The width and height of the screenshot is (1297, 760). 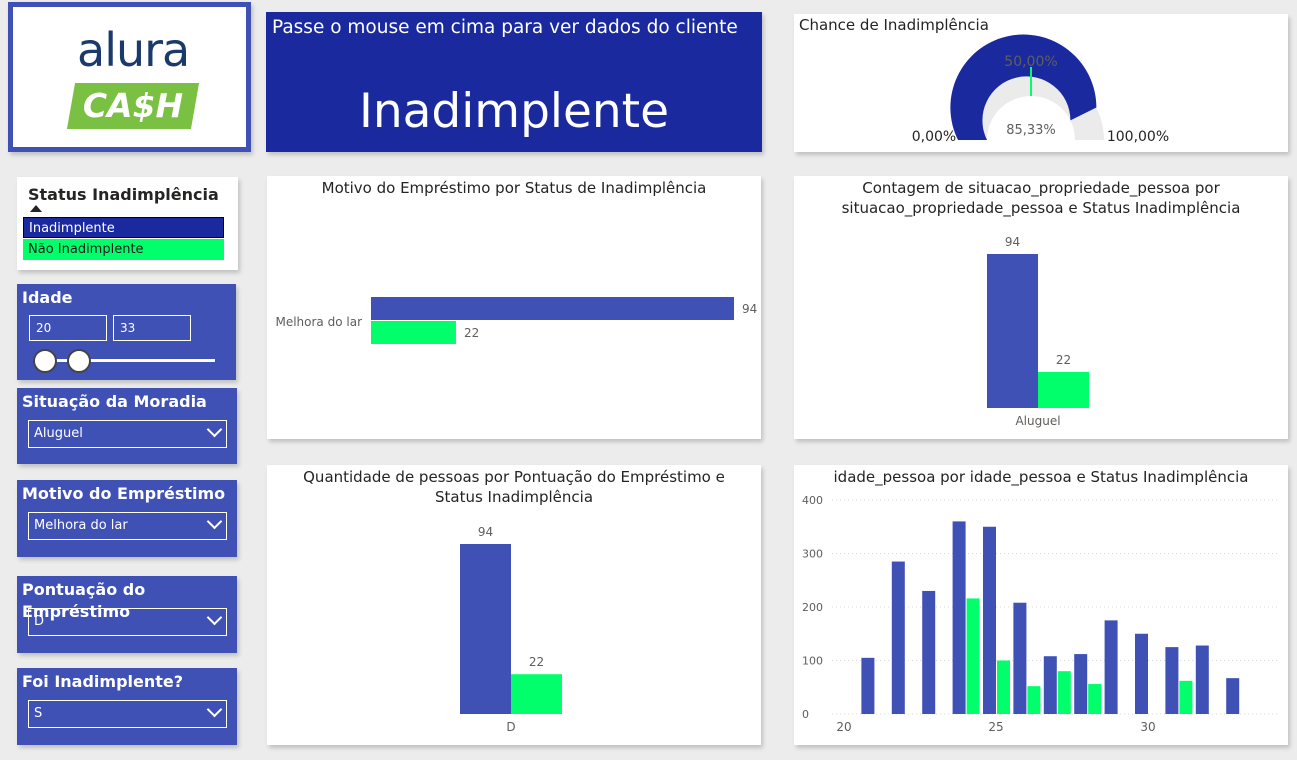 I want to click on motivo-dropdown: Melhora do lar, so click(x=127, y=526).